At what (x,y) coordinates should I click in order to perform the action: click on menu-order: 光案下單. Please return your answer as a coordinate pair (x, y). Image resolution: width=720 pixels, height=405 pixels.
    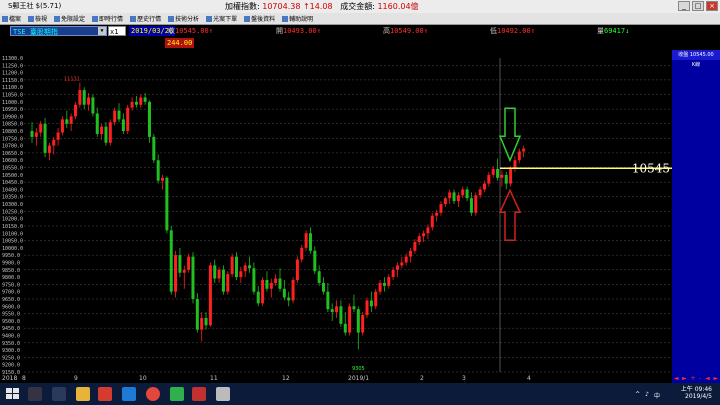
    Looking at the image, I should click on (221, 18).